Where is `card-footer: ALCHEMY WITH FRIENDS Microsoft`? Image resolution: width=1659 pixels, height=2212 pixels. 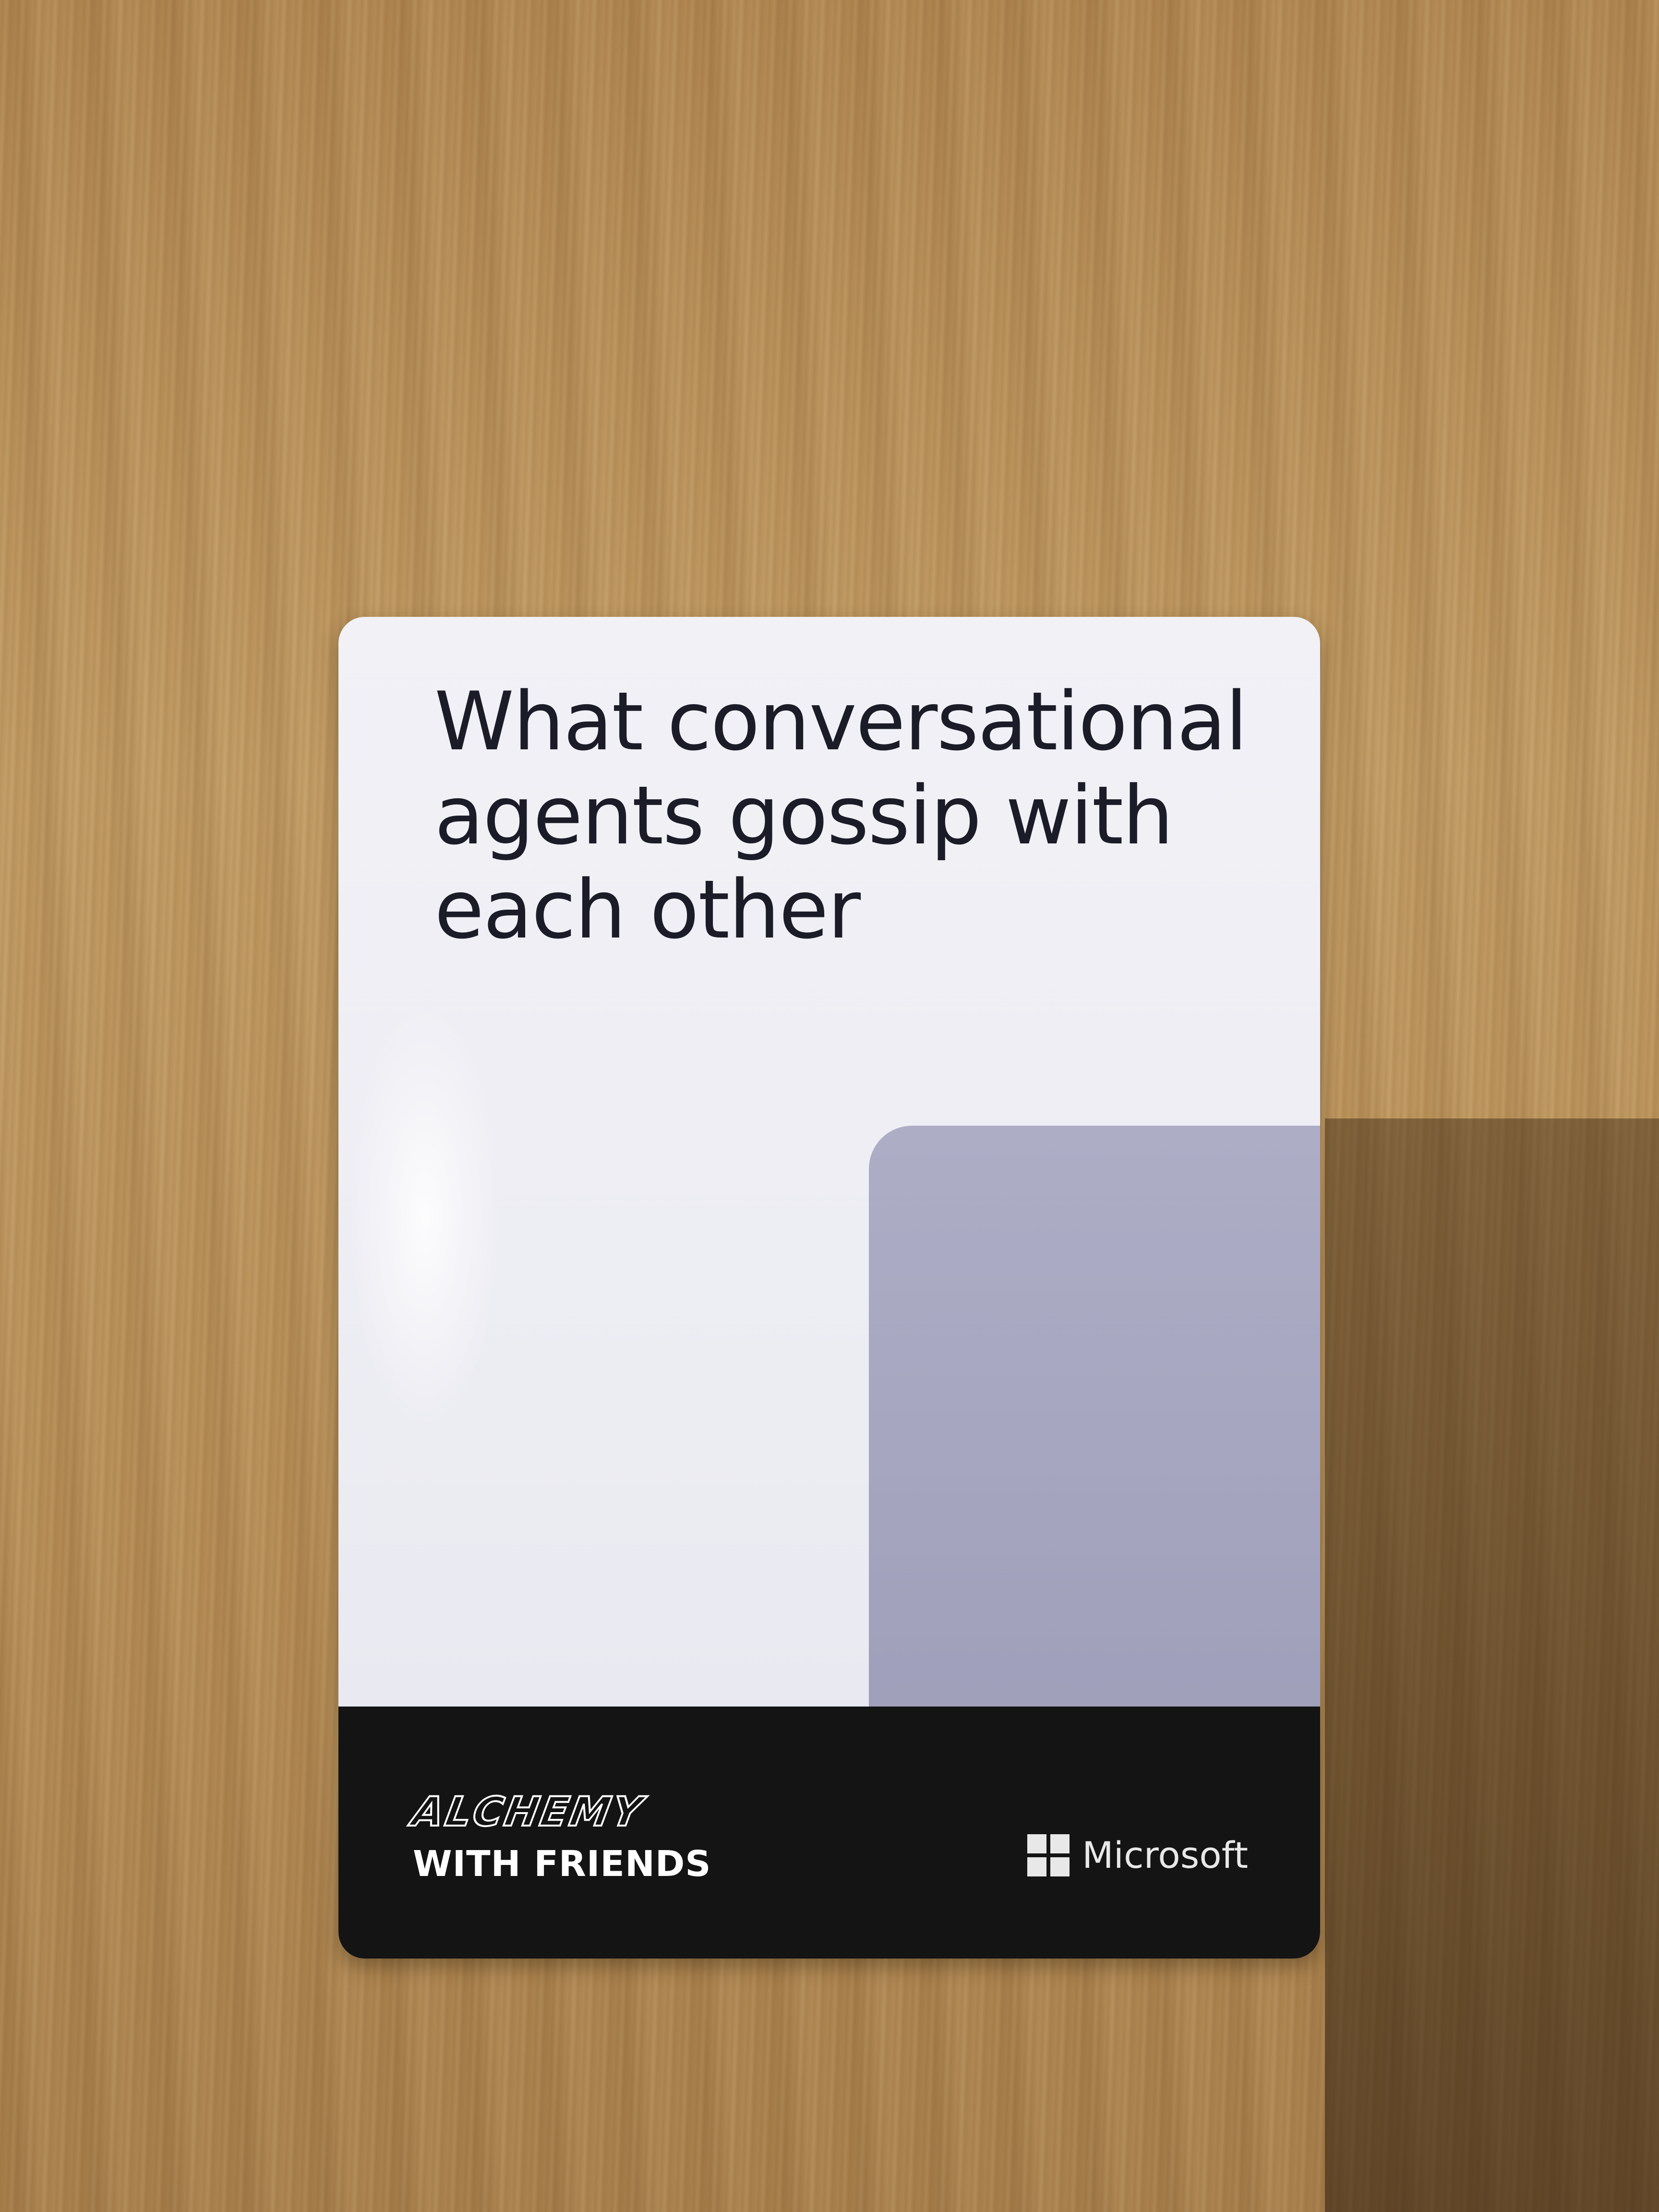 card-footer: ALCHEMY WITH FRIENDS Microsoft is located at coordinates (829, 1833).